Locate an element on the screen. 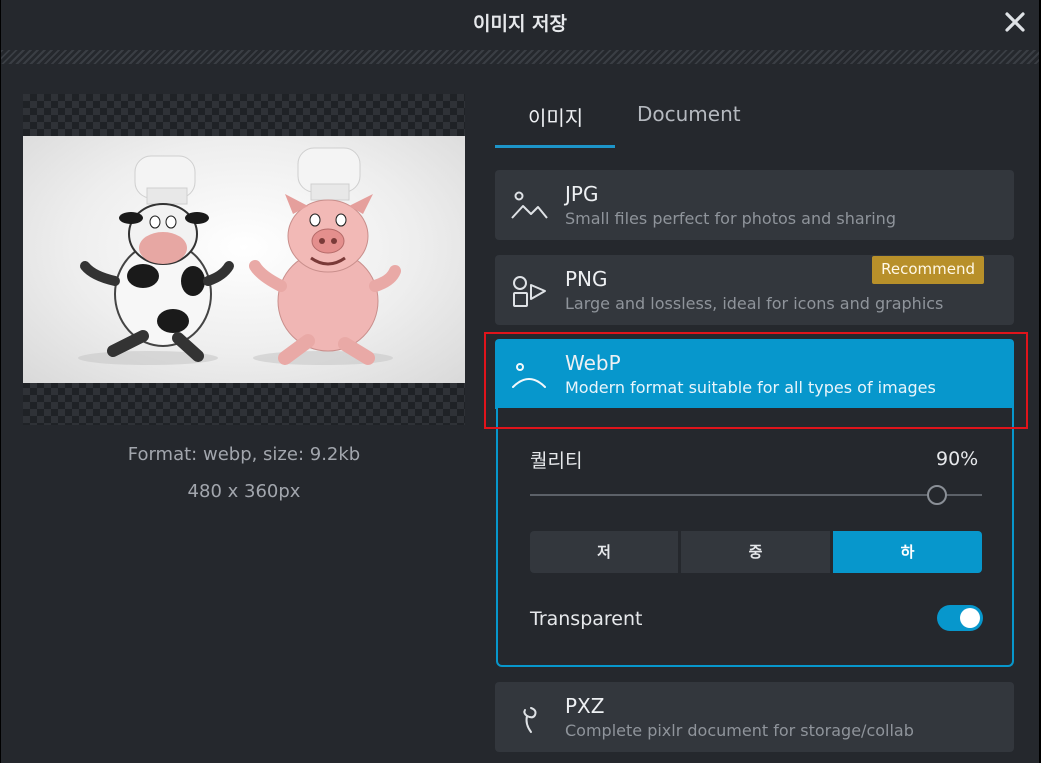 The image size is (1041, 763). titlebar: 이미지 저장 is located at coordinates (520, 24).